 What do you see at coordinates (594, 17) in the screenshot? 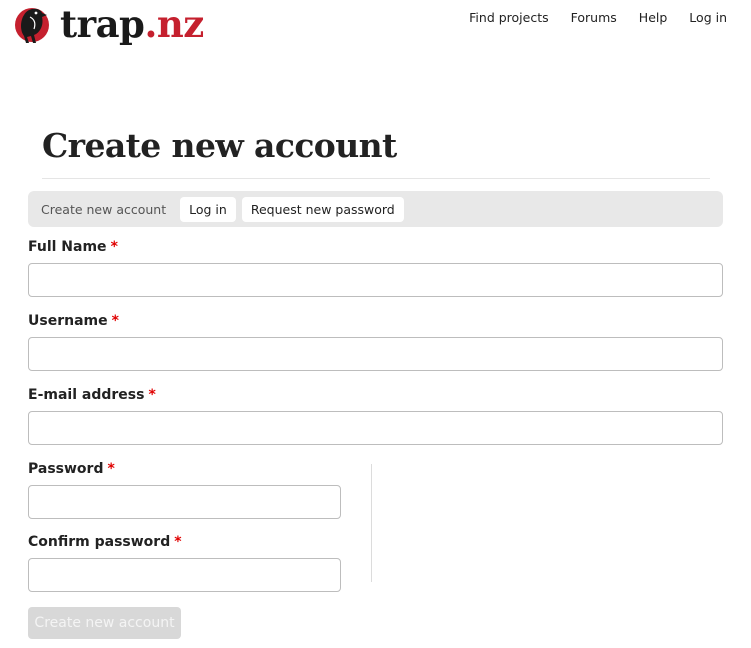
I see `nav-forums: Forums` at bounding box center [594, 17].